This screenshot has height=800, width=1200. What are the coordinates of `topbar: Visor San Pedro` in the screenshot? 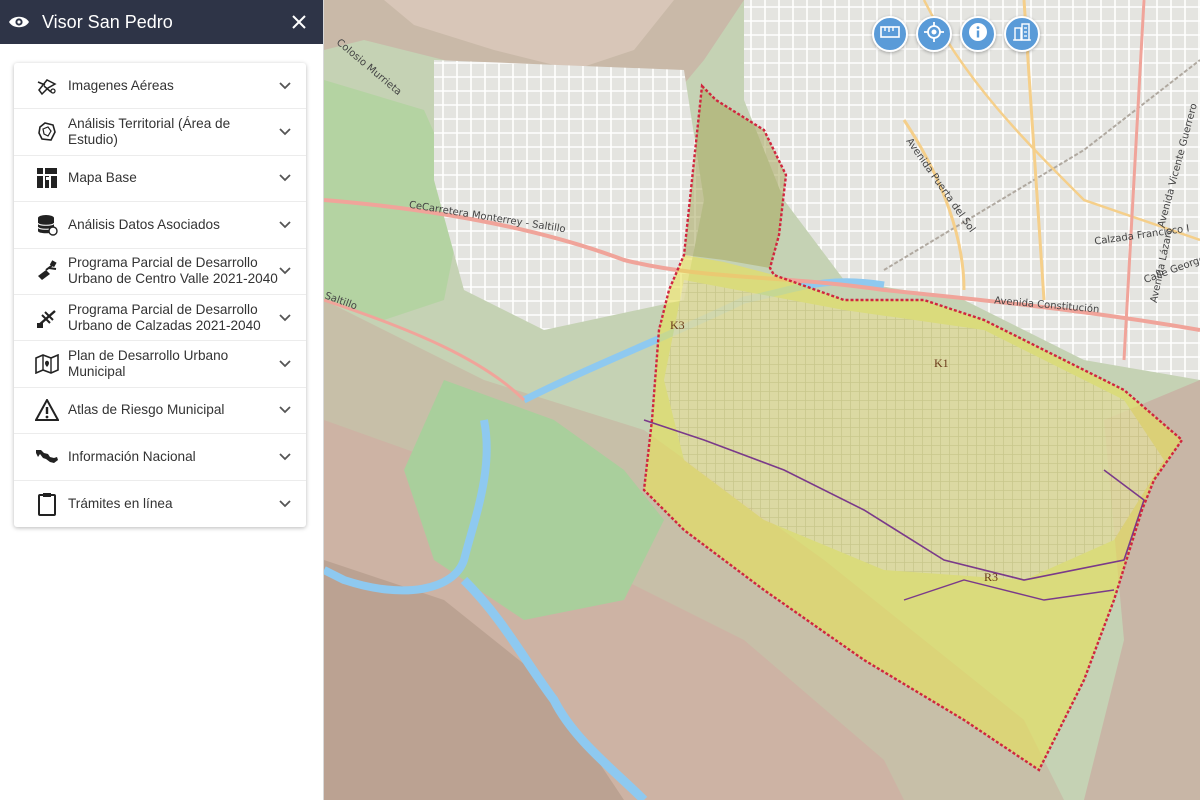 It's located at (161, 22).